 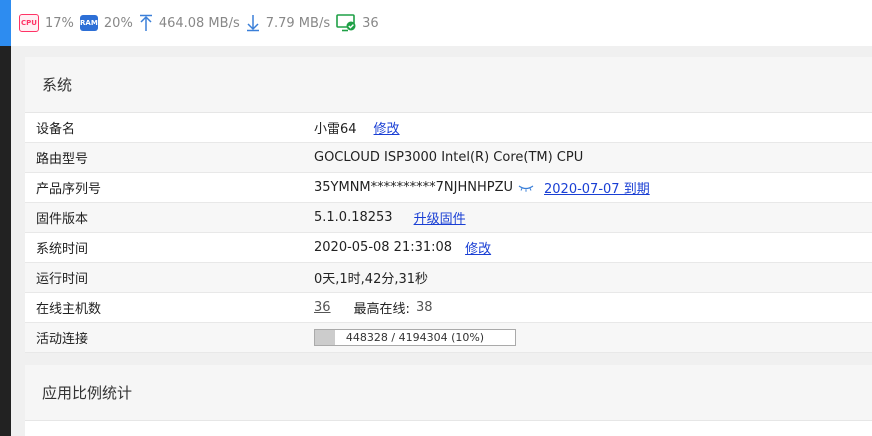 I want to click on download-arrow-icon, so click(x=252, y=23).